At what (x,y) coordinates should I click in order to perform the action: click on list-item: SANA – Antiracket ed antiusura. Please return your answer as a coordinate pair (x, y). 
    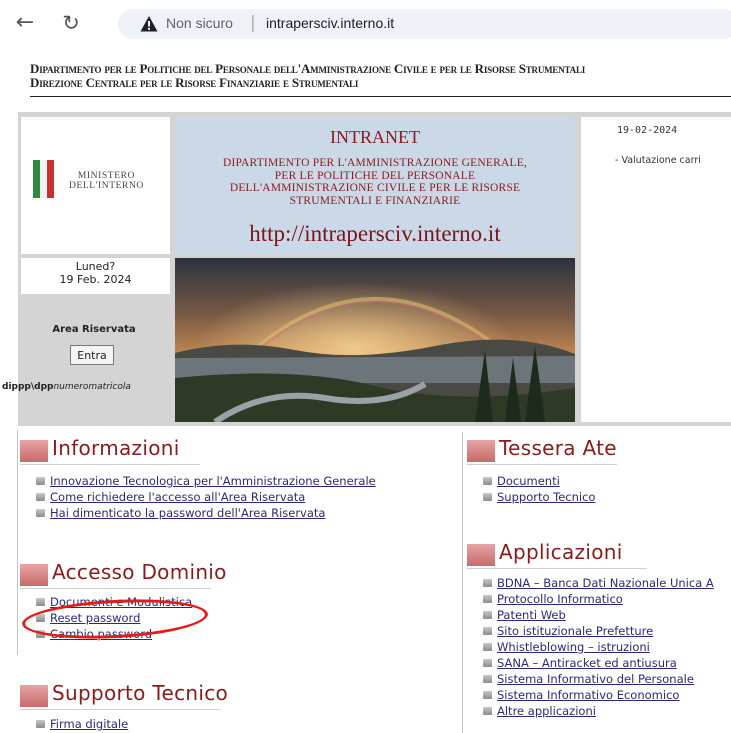
    Looking at the image, I should click on (597, 663).